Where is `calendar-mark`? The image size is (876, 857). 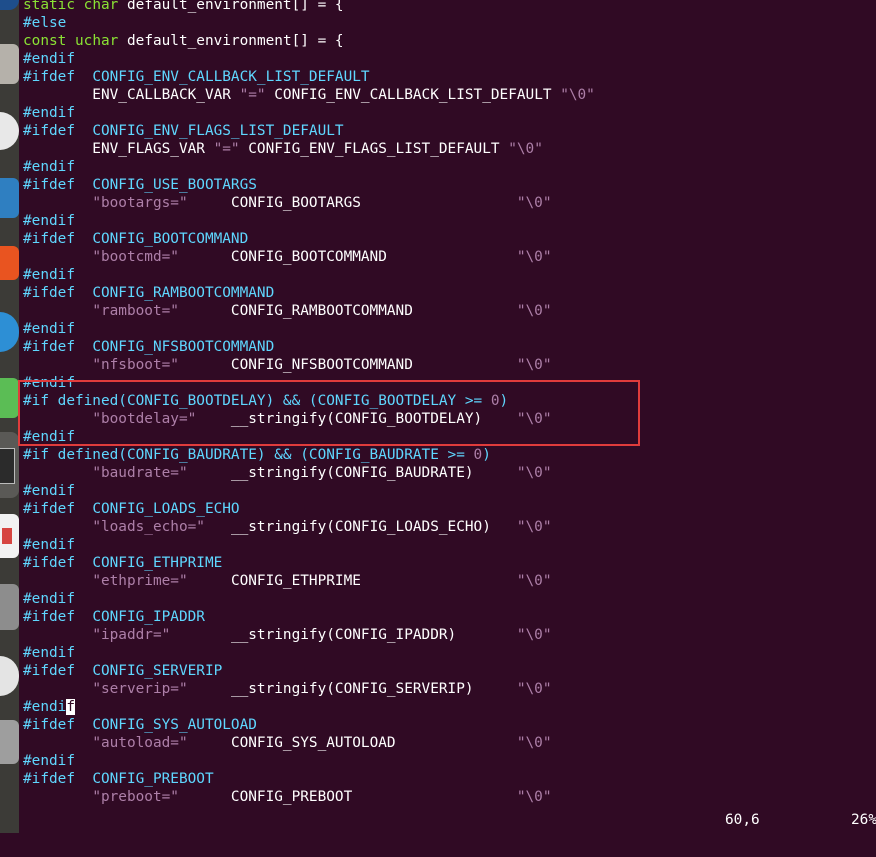 calendar-mark is located at coordinates (7, 536).